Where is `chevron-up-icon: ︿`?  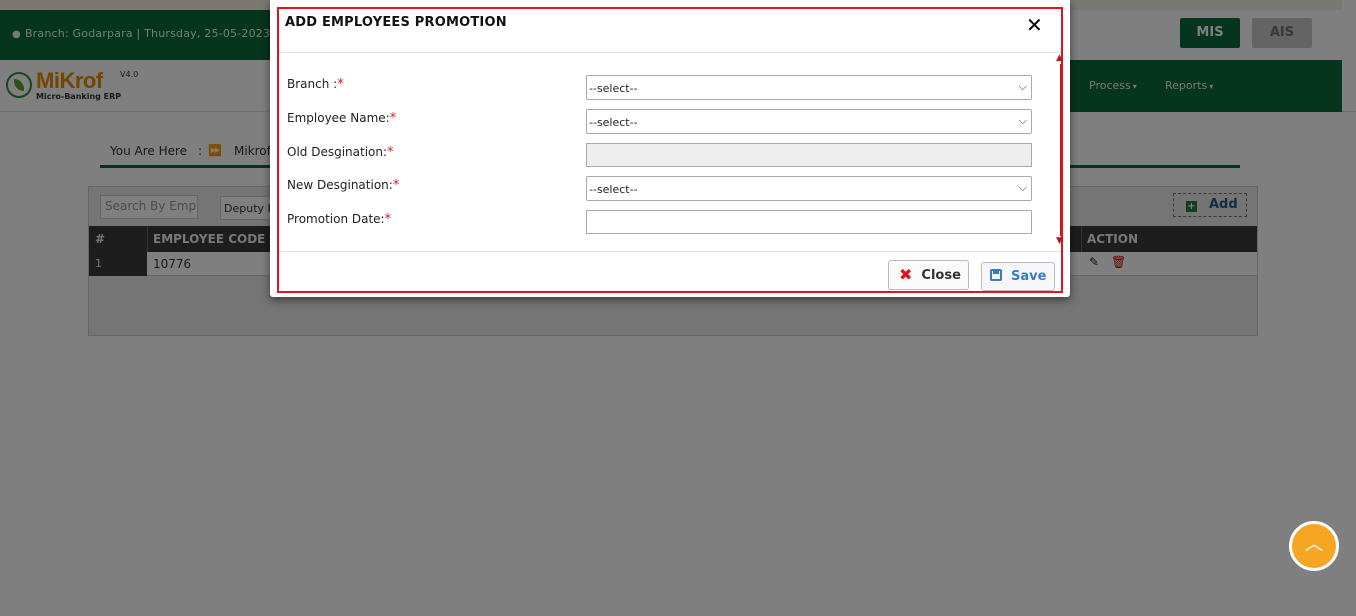
chevron-up-icon: ︿ is located at coordinates (1314, 544).